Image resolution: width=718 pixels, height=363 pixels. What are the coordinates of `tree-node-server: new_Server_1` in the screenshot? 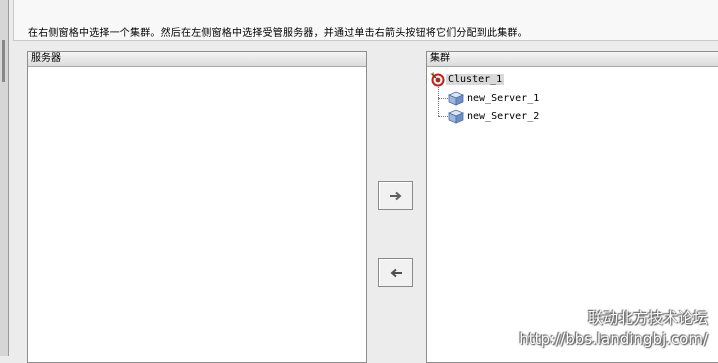 It's located at (494, 98).